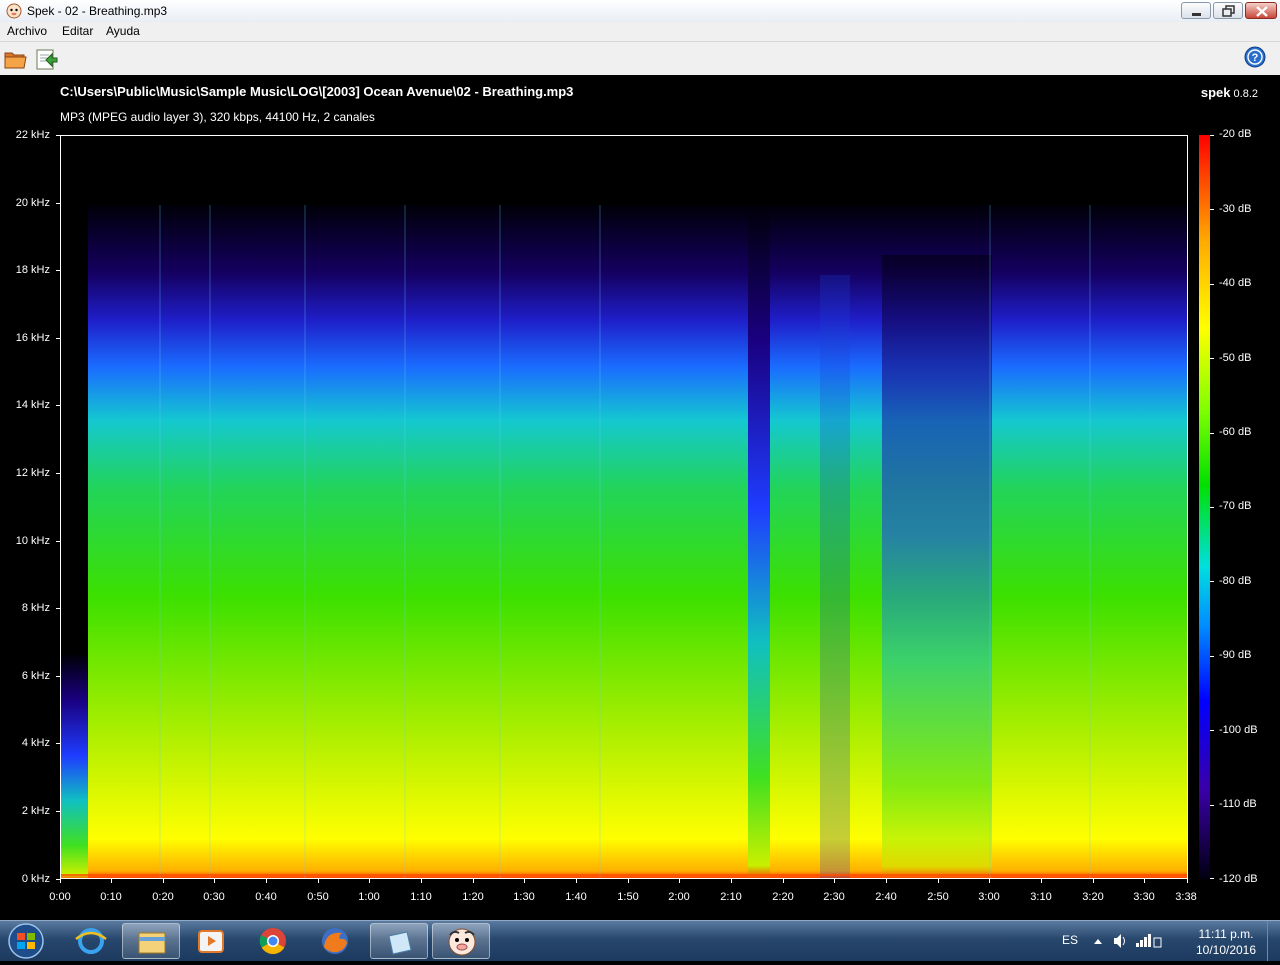 The height and width of the screenshot is (965, 1280). Describe the element at coordinates (26, 941) in the screenshot. I see `windows-start-icon` at that location.